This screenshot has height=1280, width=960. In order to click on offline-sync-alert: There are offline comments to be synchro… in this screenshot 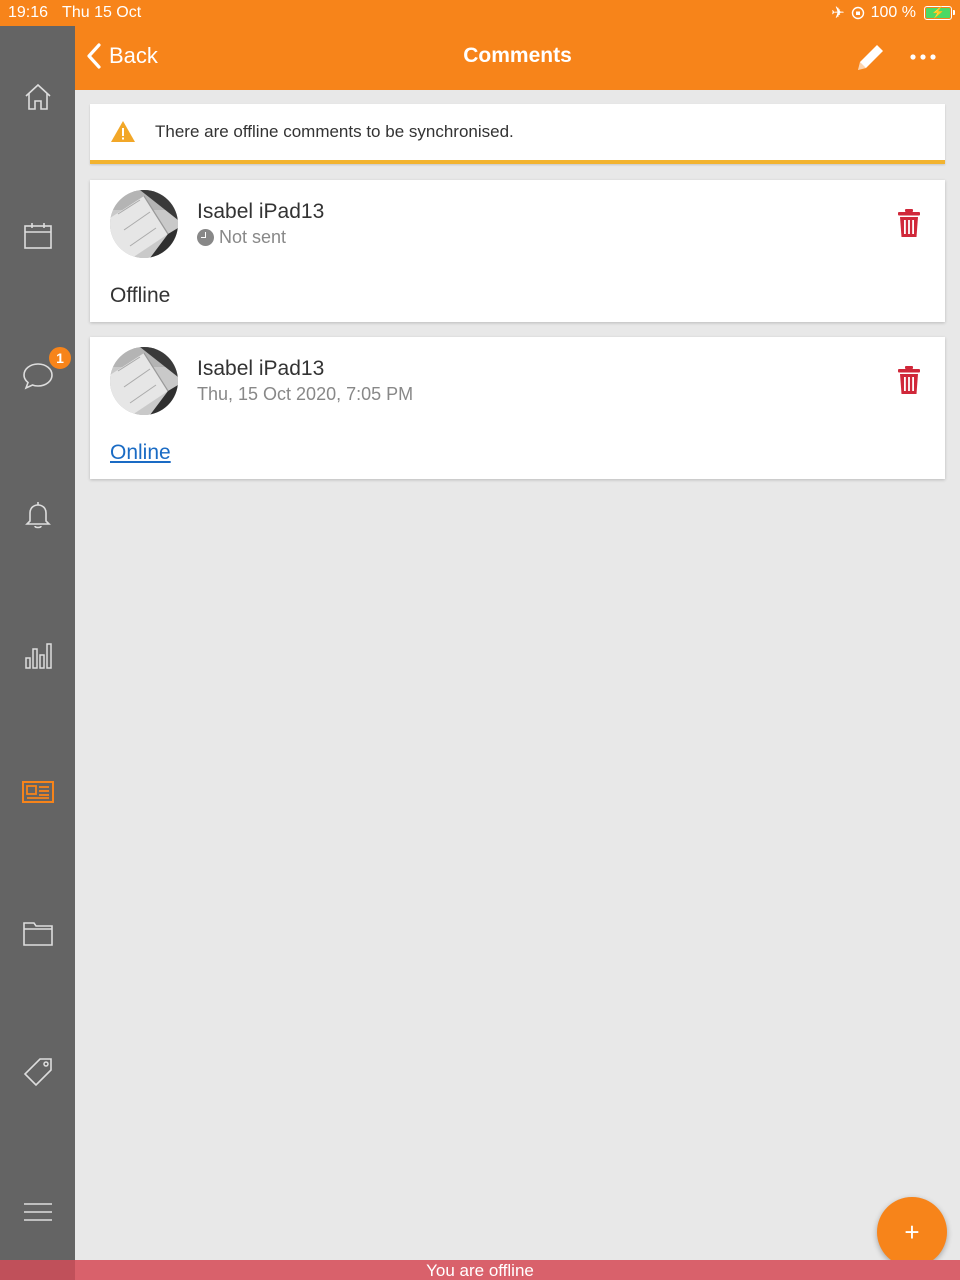, I will do `click(517, 134)`.